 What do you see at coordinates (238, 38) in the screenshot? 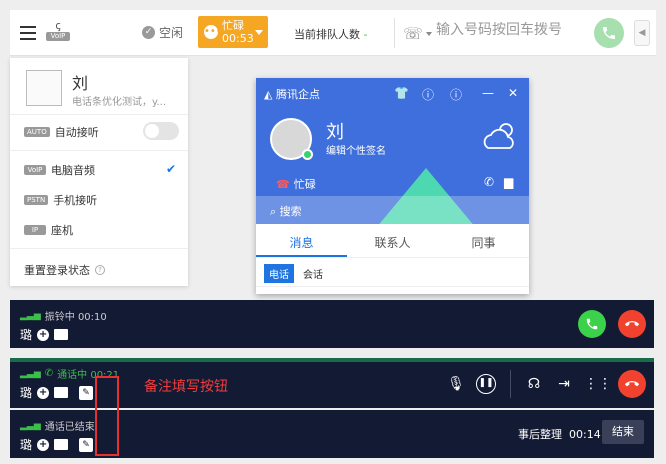
I see `busy-timer: 00:53` at bounding box center [238, 38].